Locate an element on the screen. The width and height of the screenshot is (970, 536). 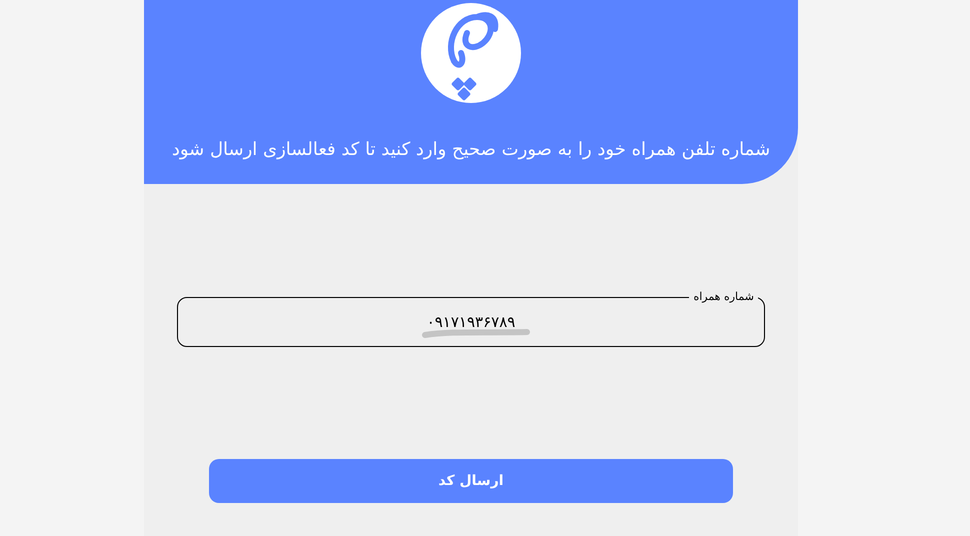
logo-icon is located at coordinates (471, 53).